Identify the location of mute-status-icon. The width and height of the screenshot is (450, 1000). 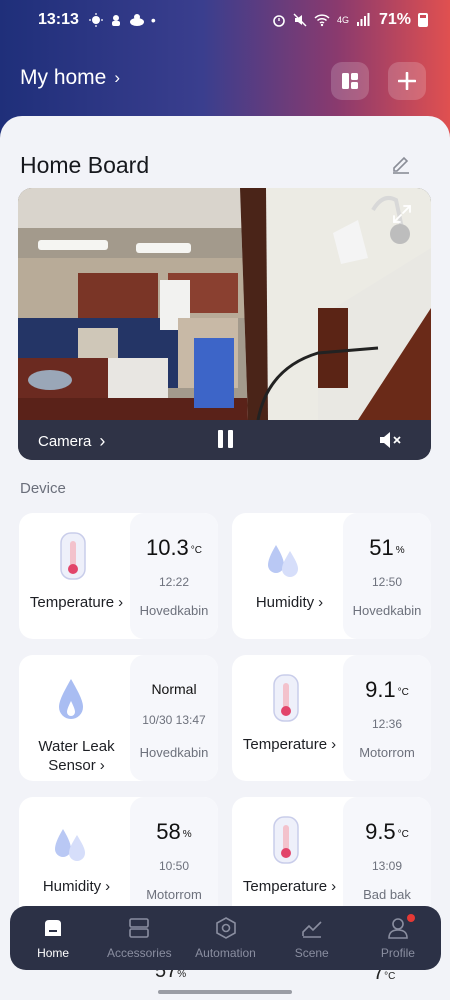
(300, 20).